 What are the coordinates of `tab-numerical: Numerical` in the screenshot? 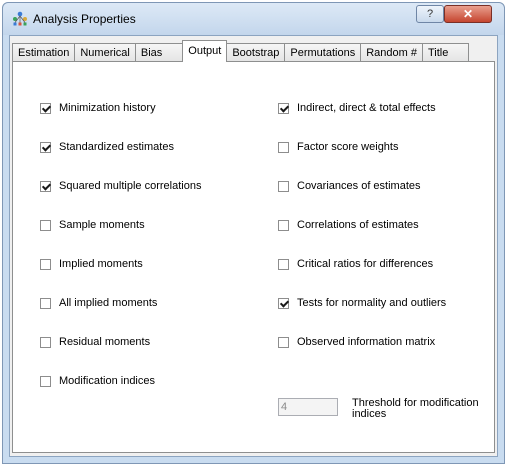 It's located at (105, 52).